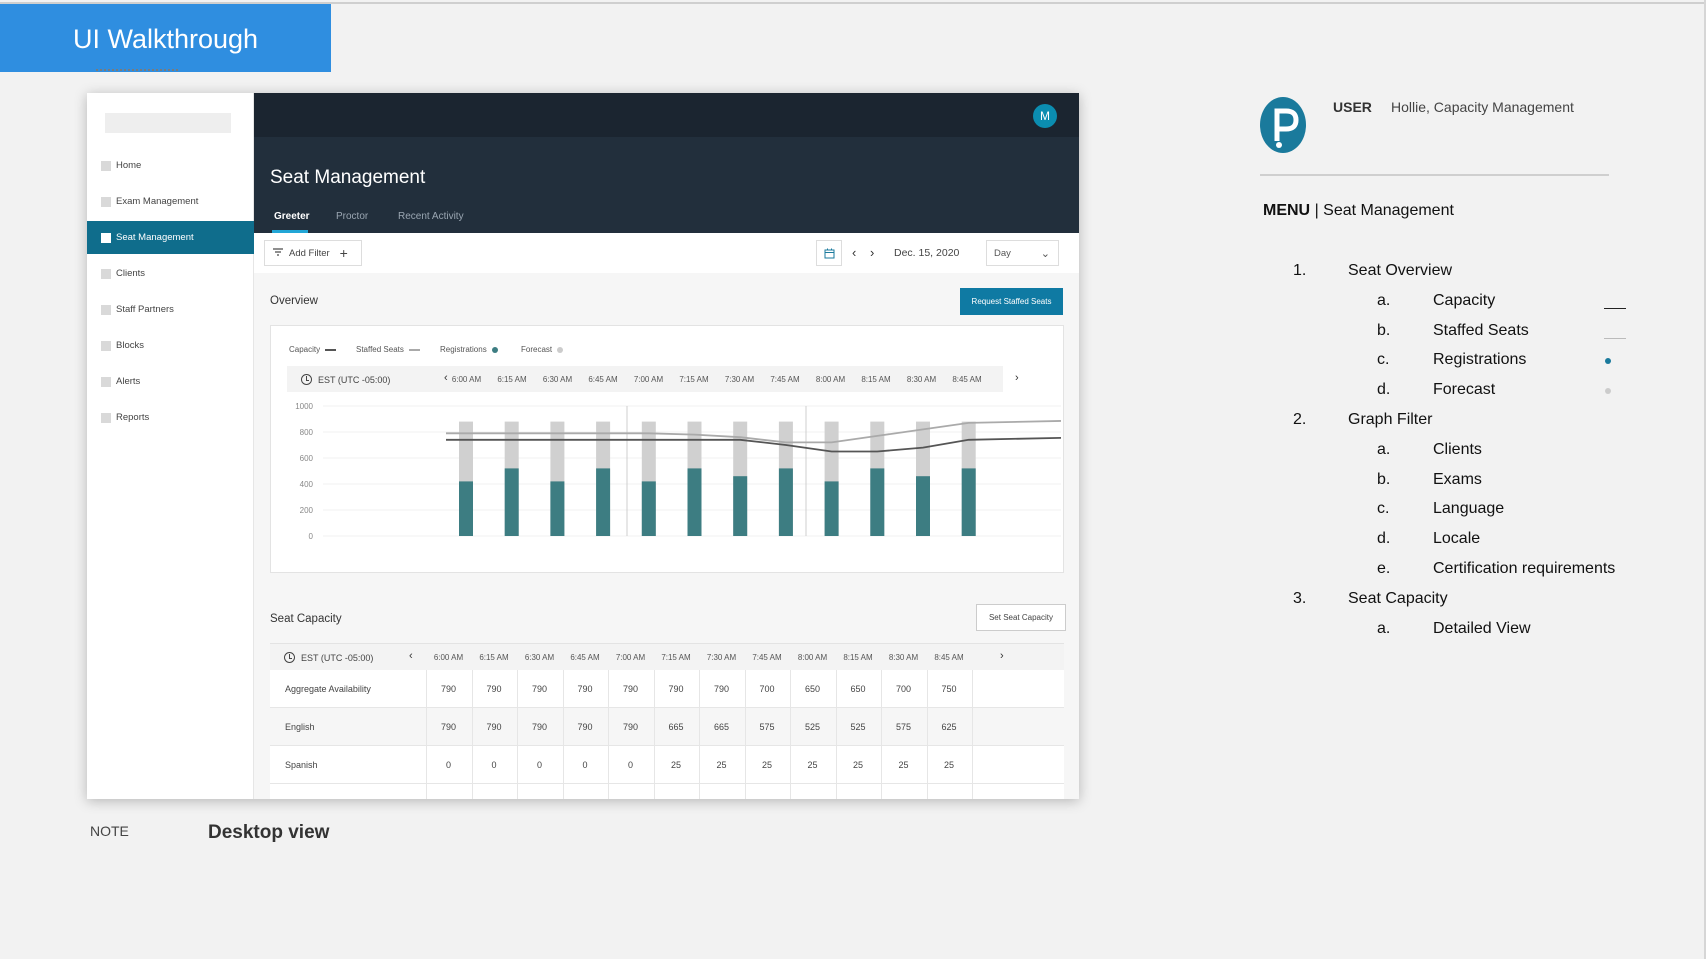 The width and height of the screenshot is (1706, 959). Describe the element at coordinates (927, 734) in the screenshot. I see `table-column-divider` at that location.